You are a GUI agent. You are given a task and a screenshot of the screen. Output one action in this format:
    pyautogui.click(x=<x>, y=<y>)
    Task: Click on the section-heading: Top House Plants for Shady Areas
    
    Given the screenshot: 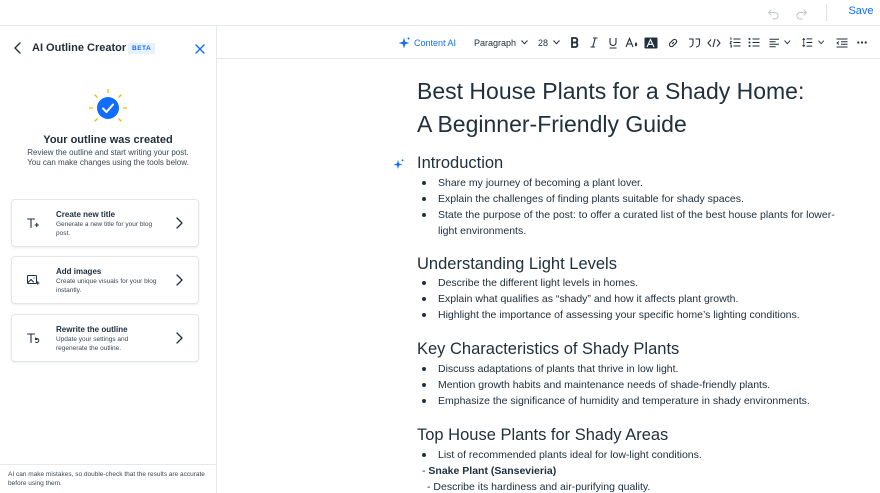 What is the action you would take?
    pyautogui.click(x=542, y=435)
    